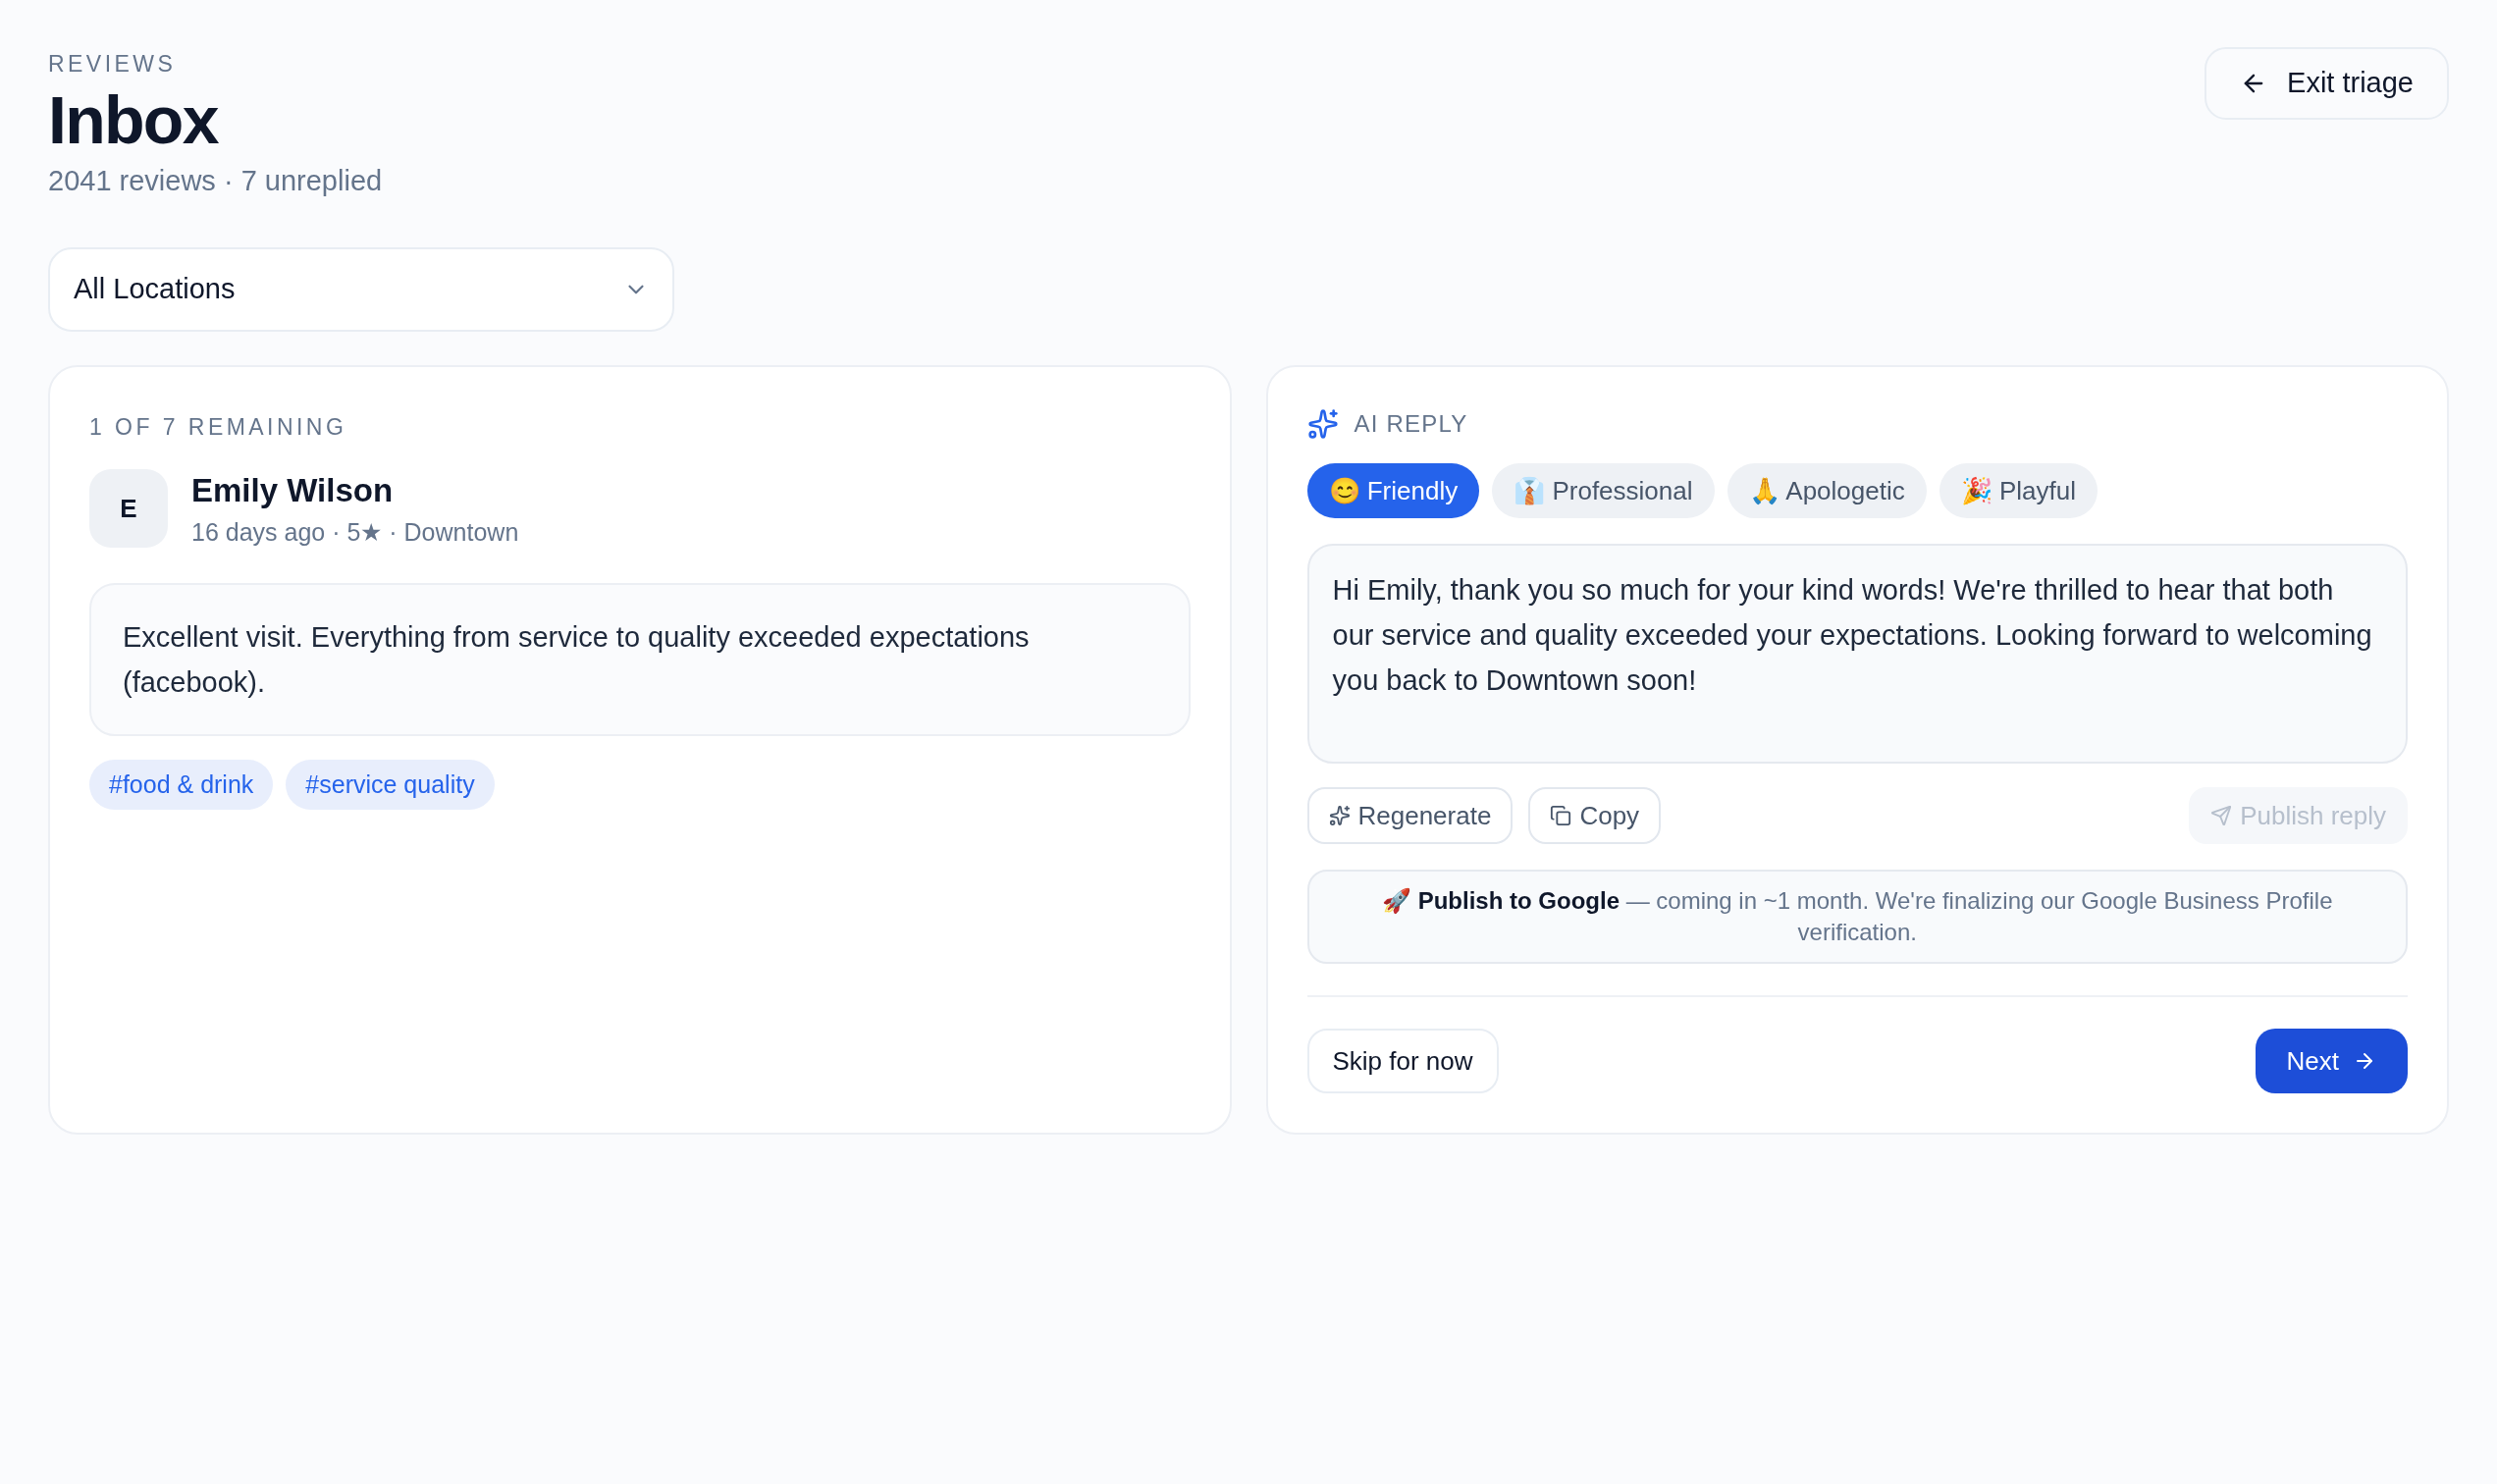  What do you see at coordinates (1827, 491) in the screenshot?
I see `tone-chip: 🙏 Apologetic` at bounding box center [1827, 491].